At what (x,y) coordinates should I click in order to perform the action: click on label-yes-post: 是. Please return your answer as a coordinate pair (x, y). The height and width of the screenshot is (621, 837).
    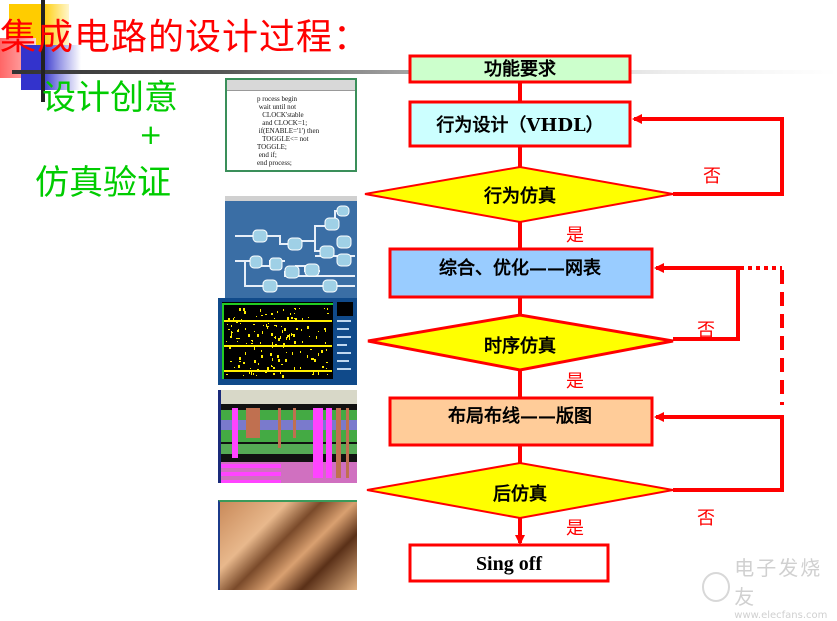
    Looking at the image, I should click on (575, 528).